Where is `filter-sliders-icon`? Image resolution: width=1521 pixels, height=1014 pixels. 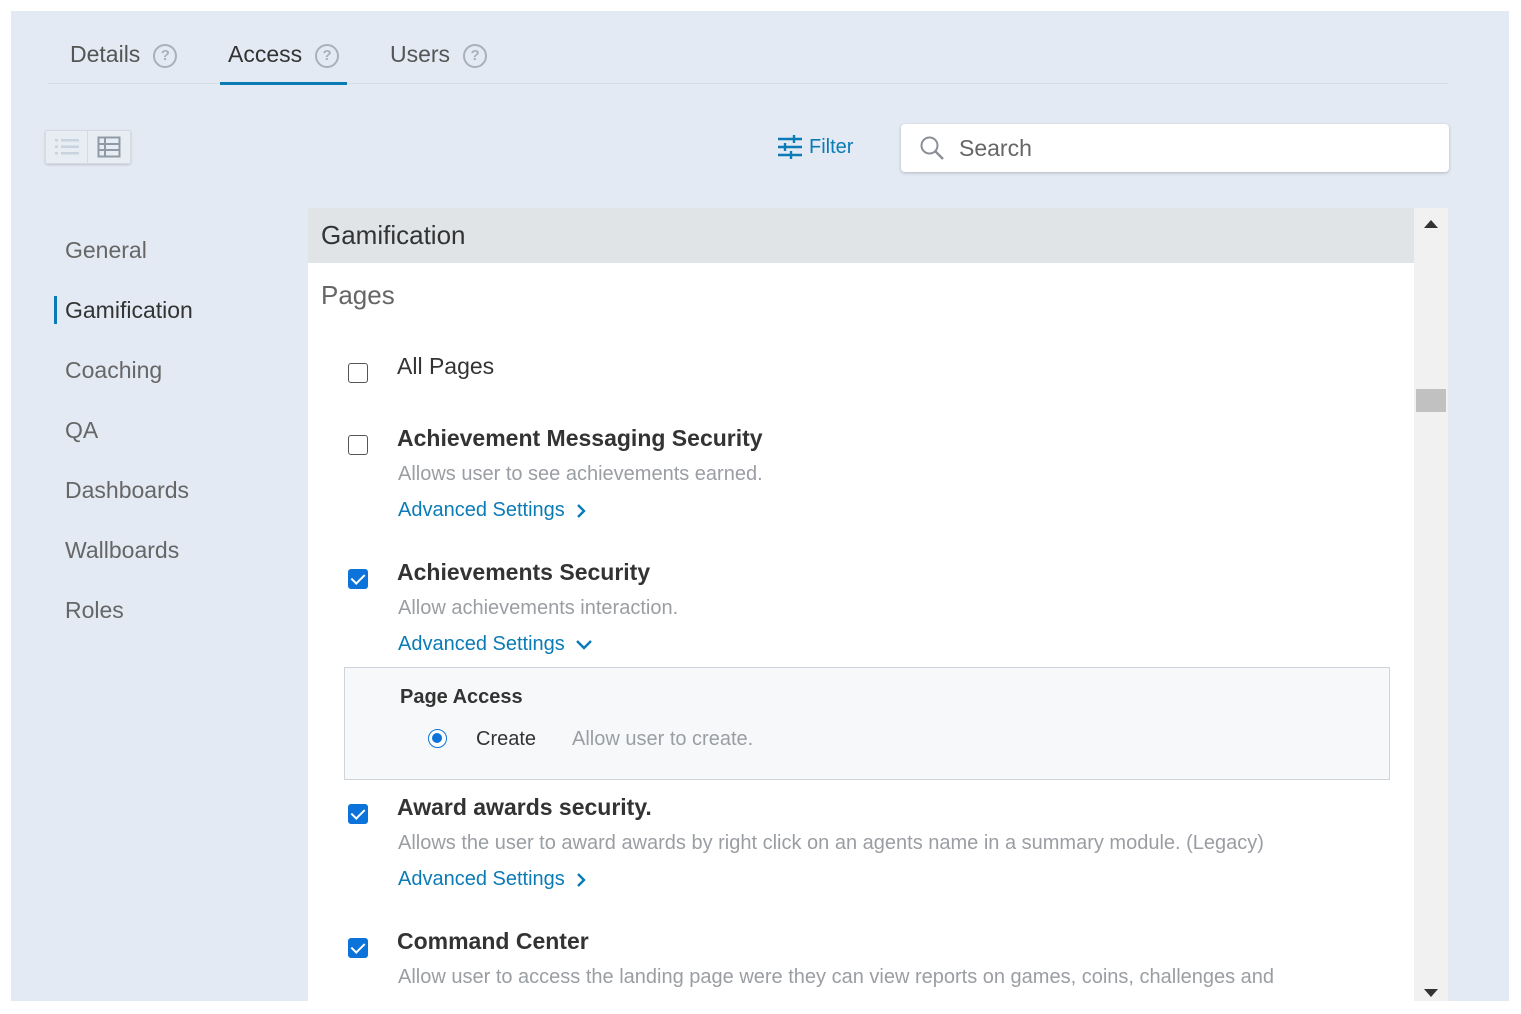 filter-sliders-icon is located at coordinates (790, 147).